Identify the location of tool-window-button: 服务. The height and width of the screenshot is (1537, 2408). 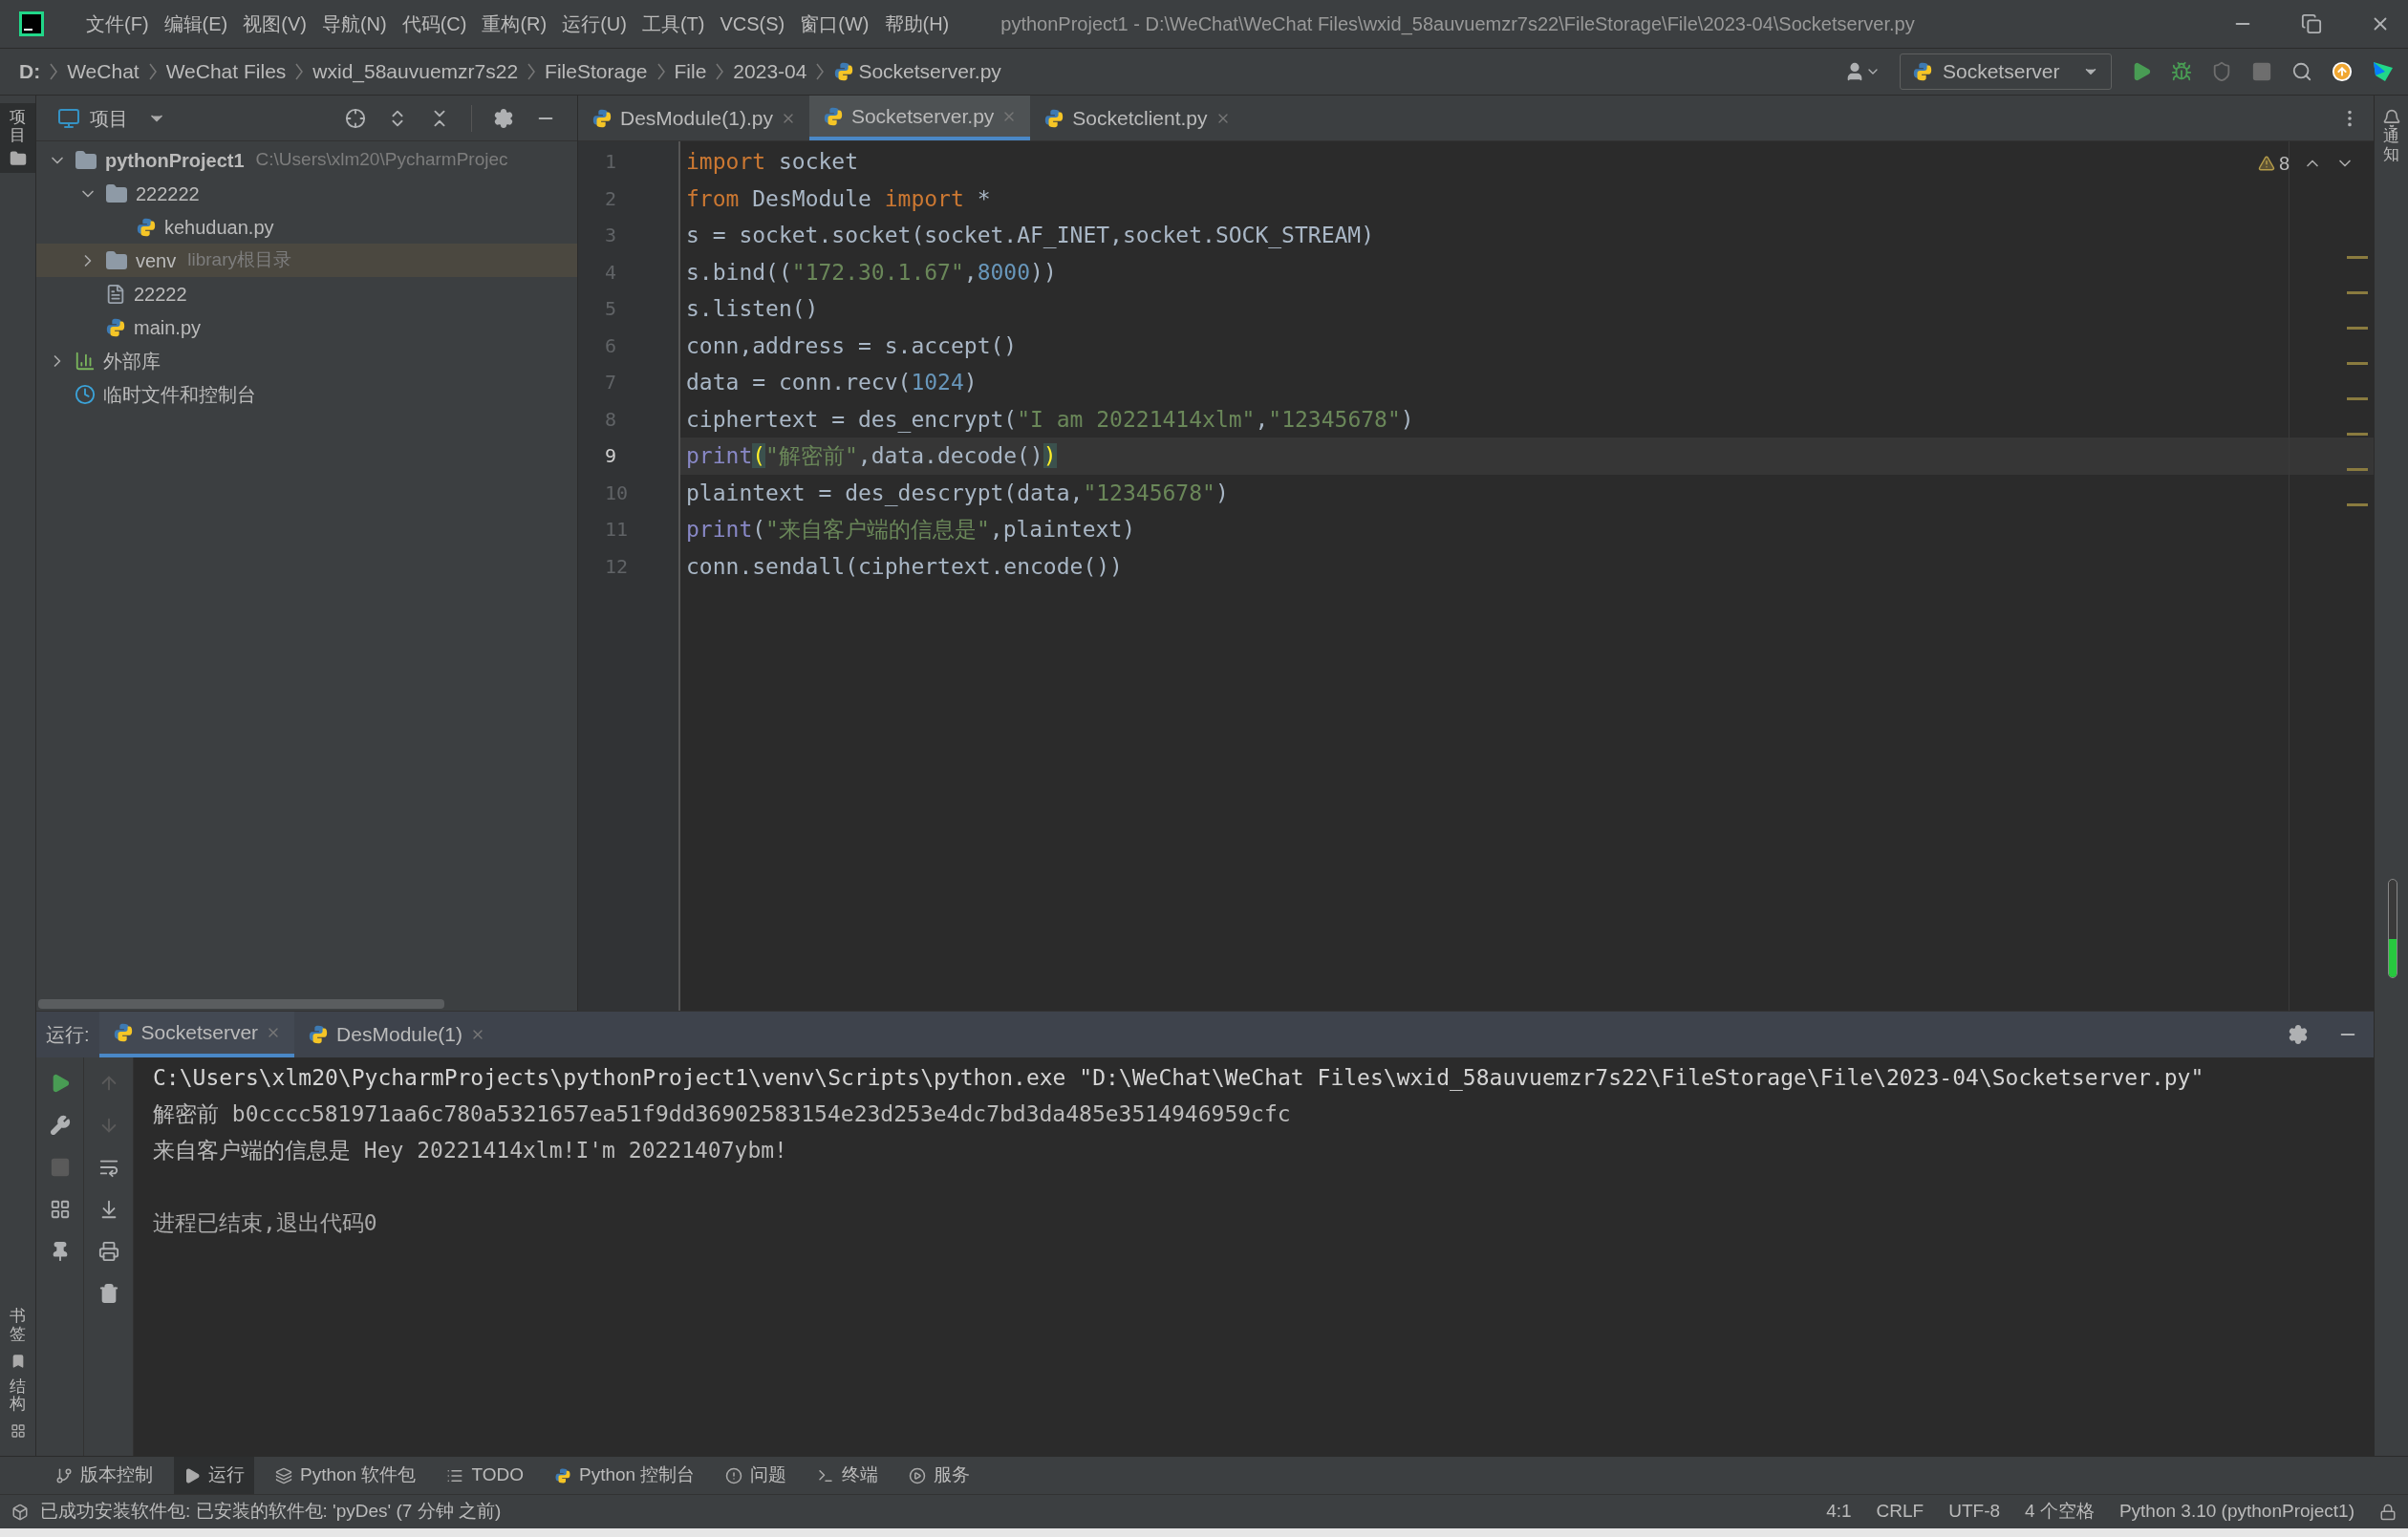
(940, 1475).